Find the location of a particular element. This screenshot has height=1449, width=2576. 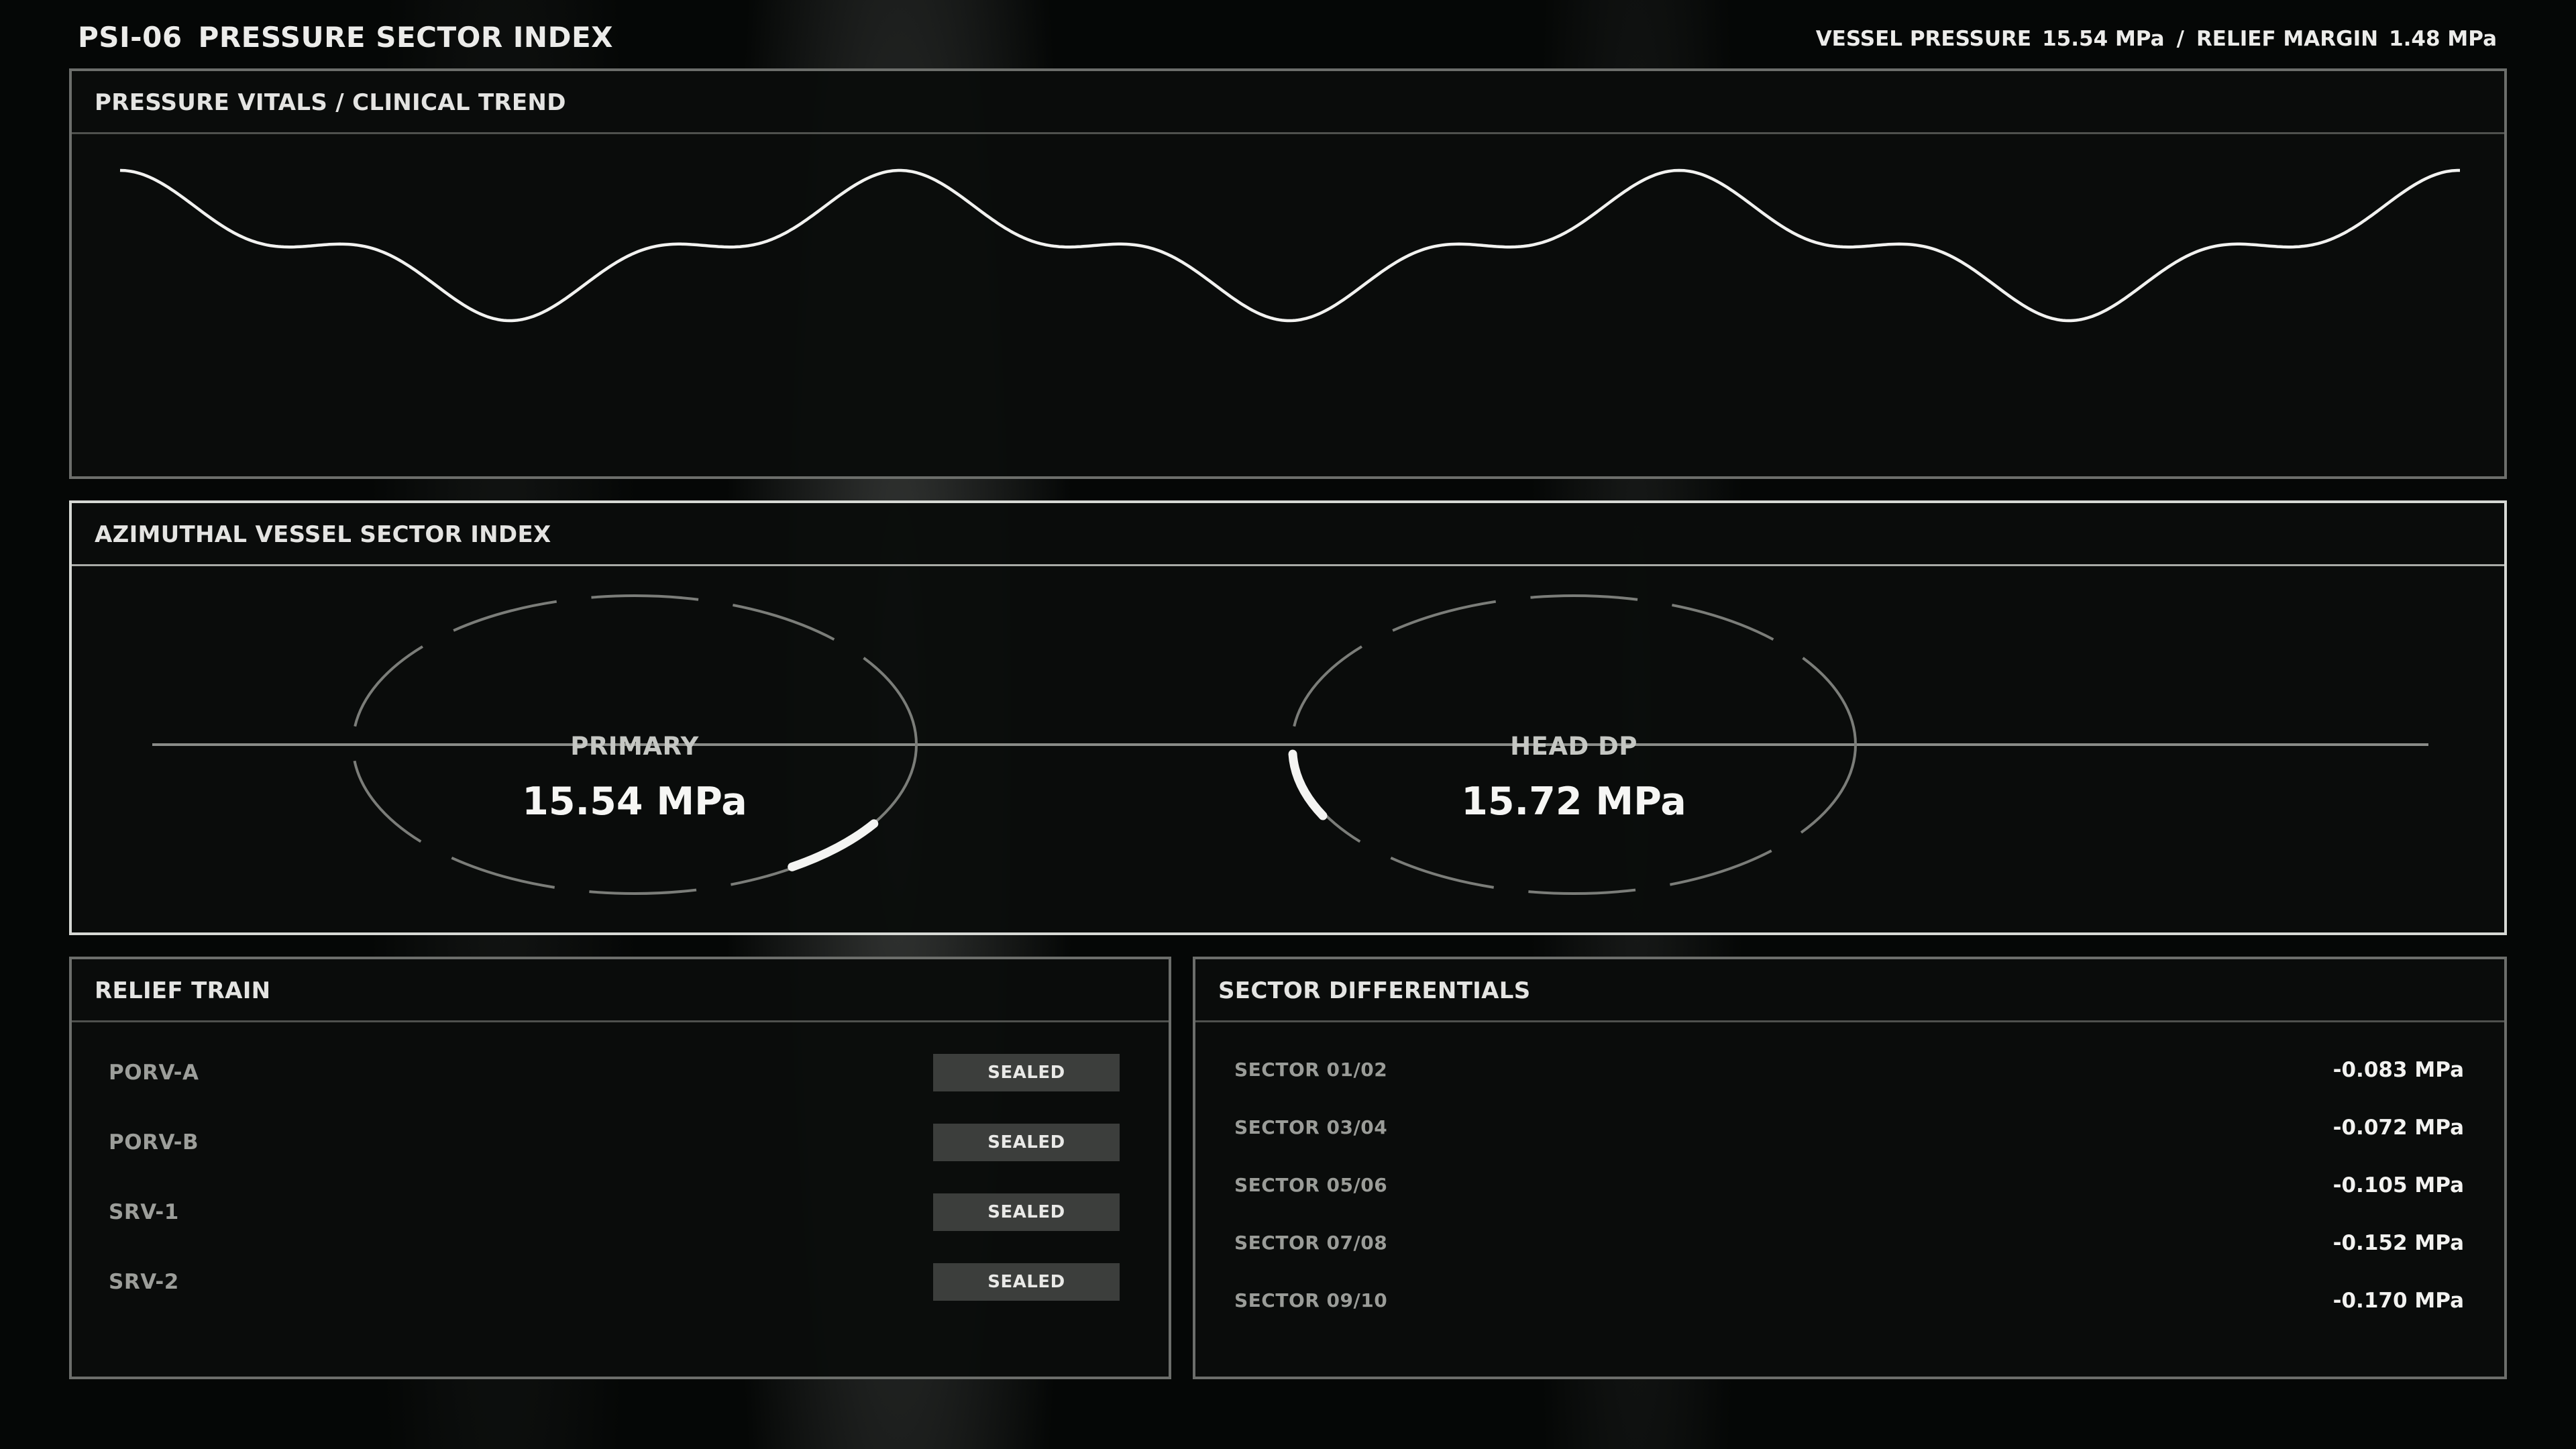

primary-dial-indicator is located at coordinates (833, 845).